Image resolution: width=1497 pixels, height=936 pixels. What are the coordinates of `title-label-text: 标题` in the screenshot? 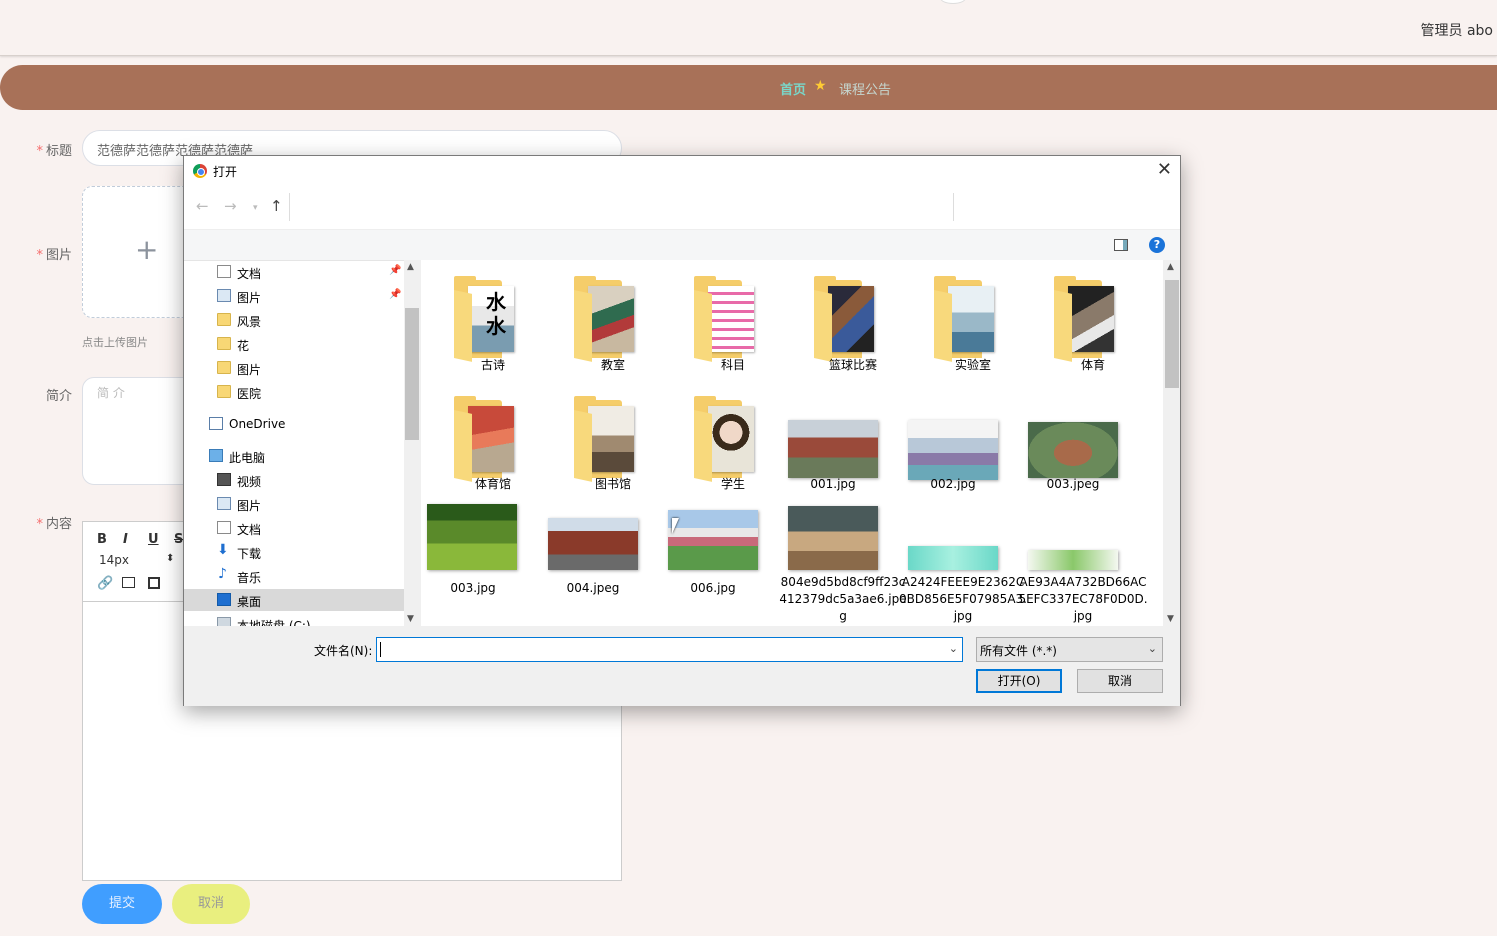 It's located at (58, 151).